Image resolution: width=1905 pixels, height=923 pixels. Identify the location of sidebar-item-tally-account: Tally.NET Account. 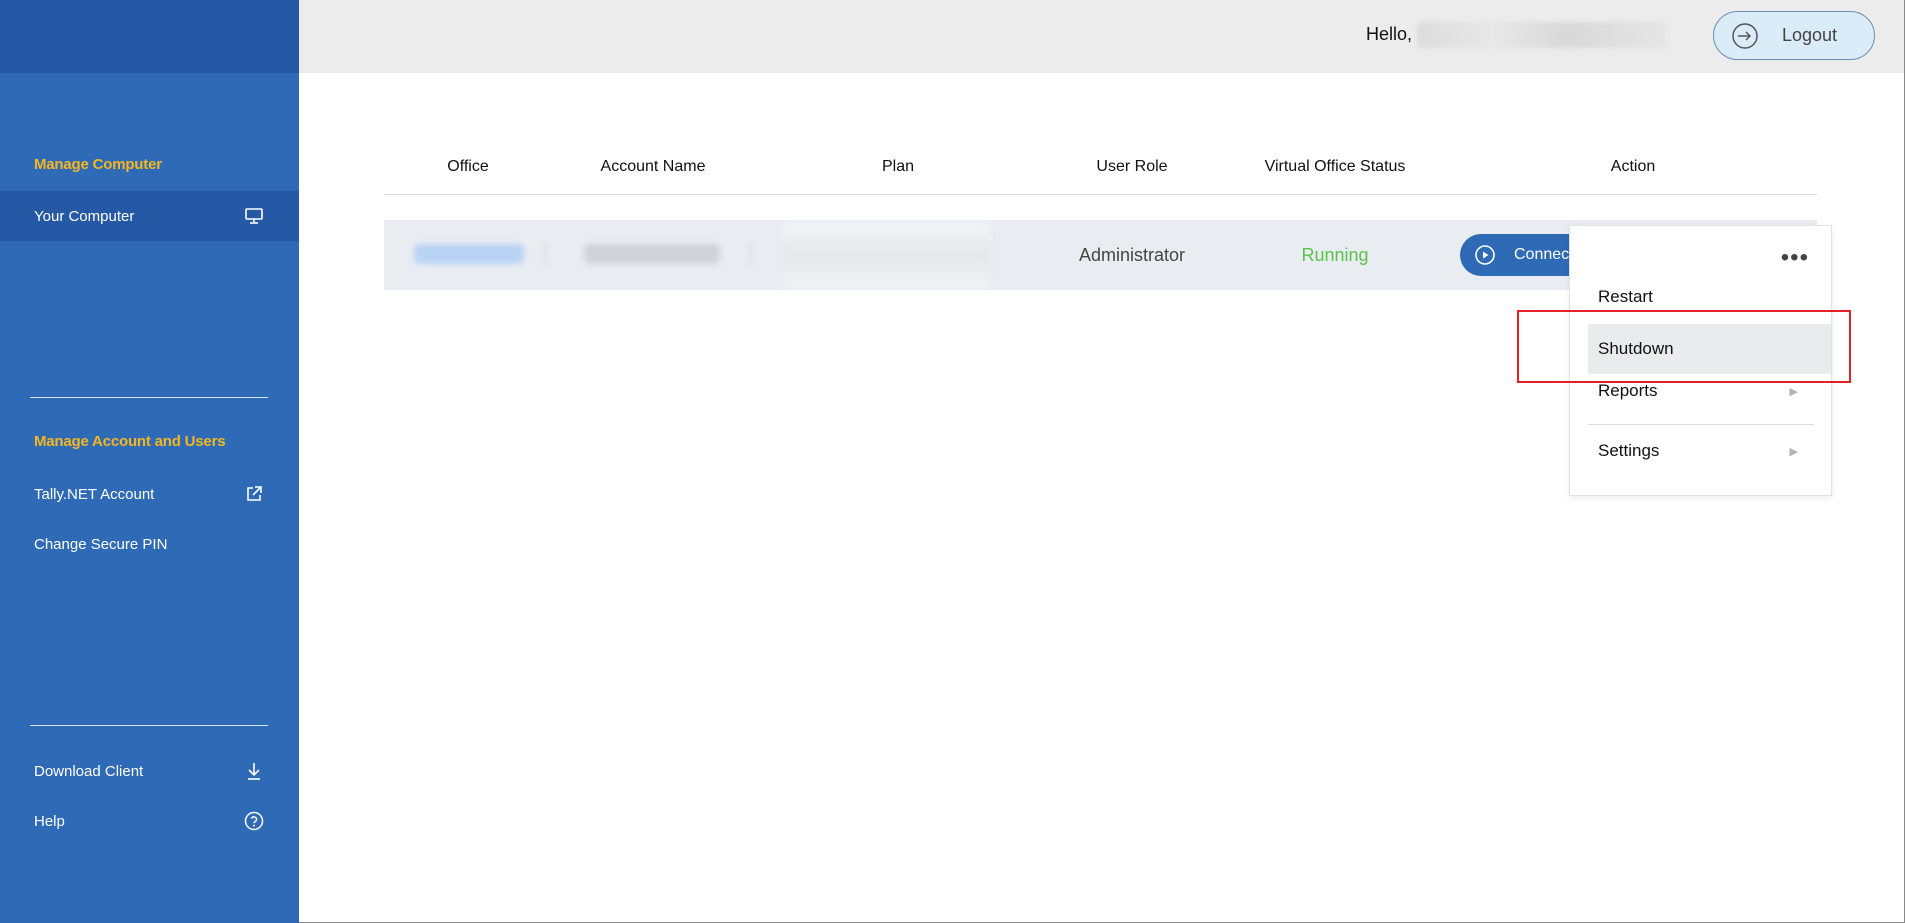
(149, 494).